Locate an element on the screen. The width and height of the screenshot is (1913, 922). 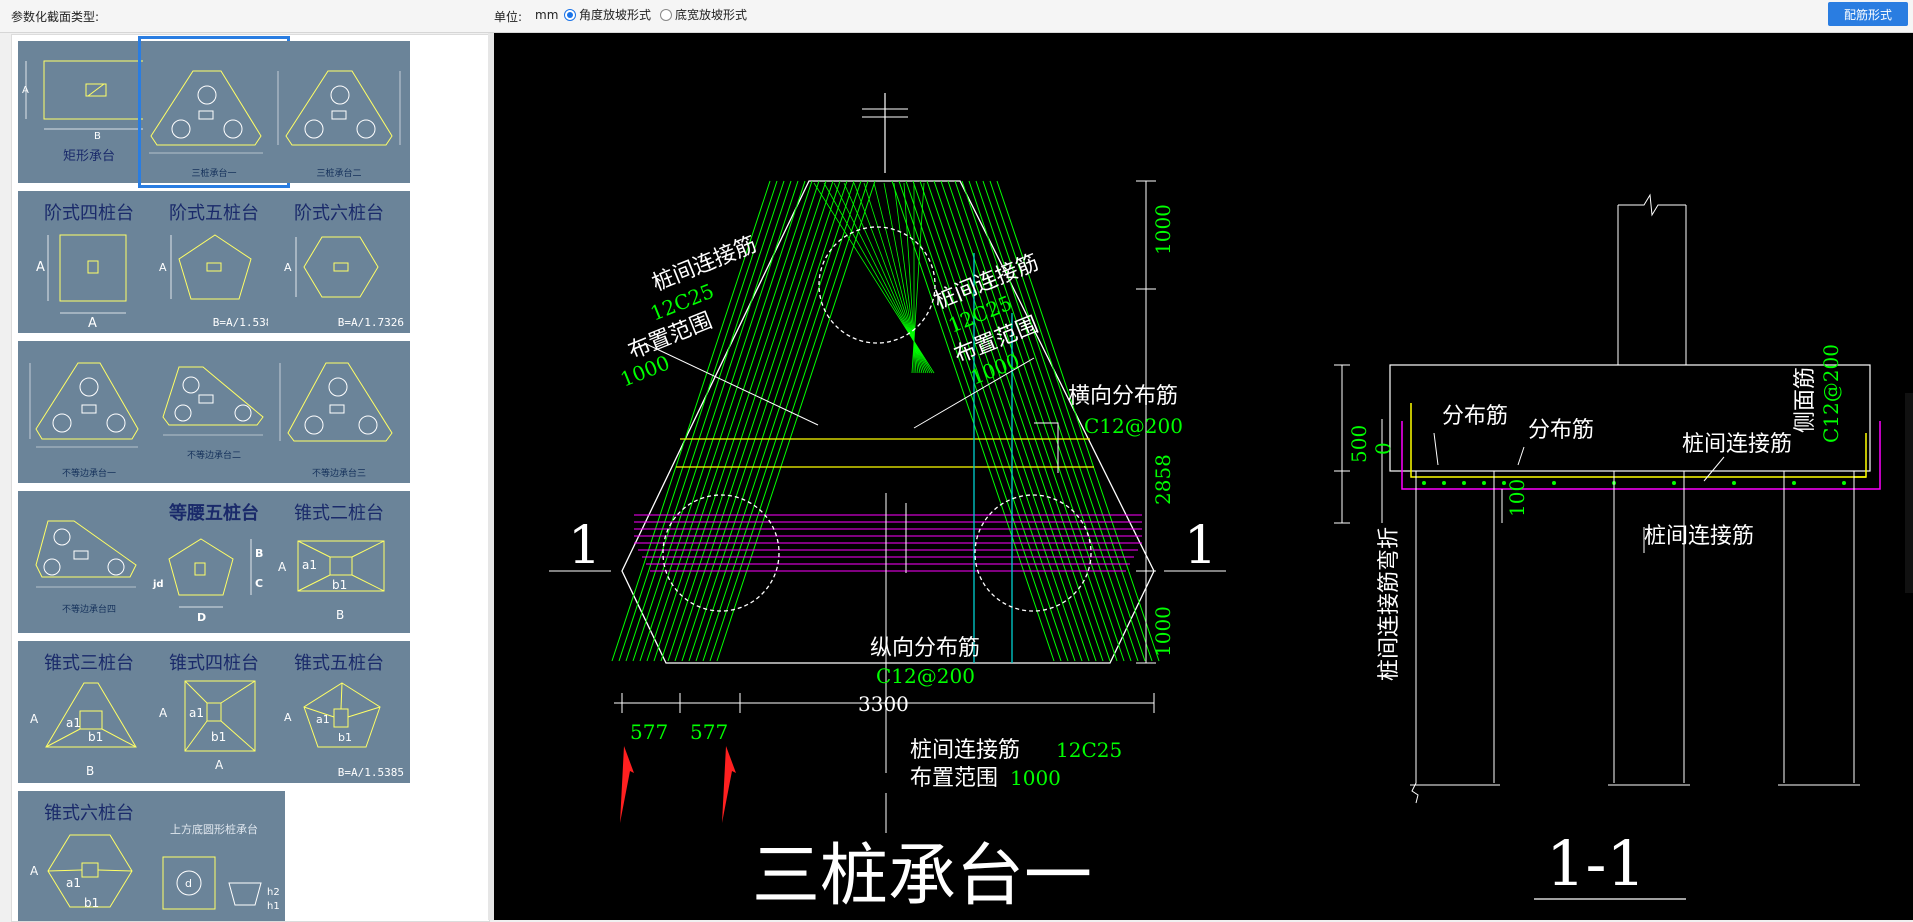
thumb-rect-cap: A B 矩形承台 is located at coordinates (89, 112).